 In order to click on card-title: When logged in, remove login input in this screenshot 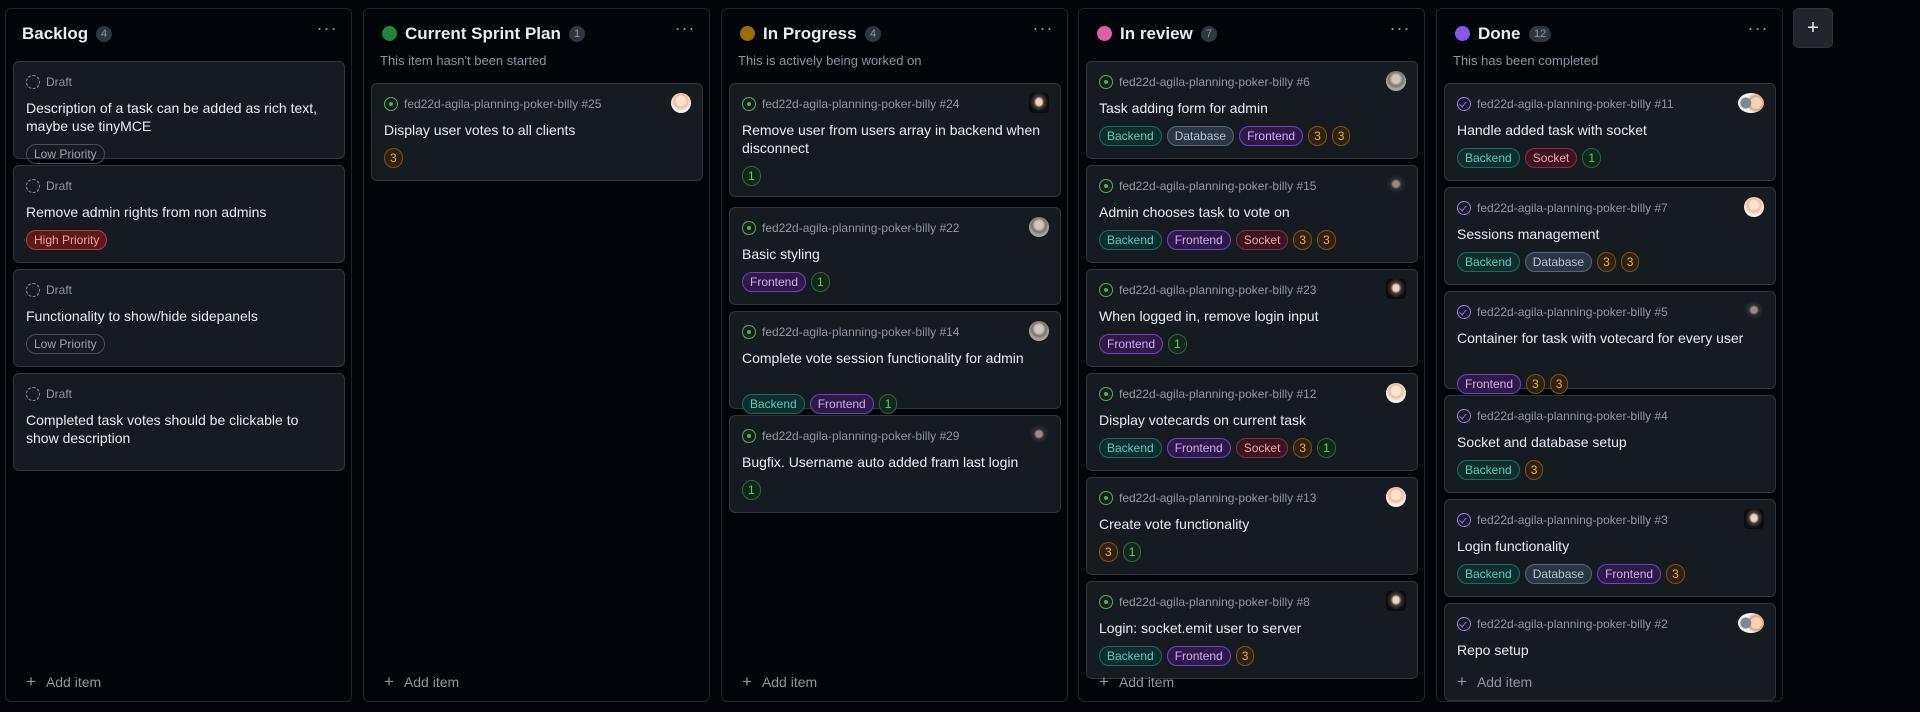, I will do `click(1249, 316)`.